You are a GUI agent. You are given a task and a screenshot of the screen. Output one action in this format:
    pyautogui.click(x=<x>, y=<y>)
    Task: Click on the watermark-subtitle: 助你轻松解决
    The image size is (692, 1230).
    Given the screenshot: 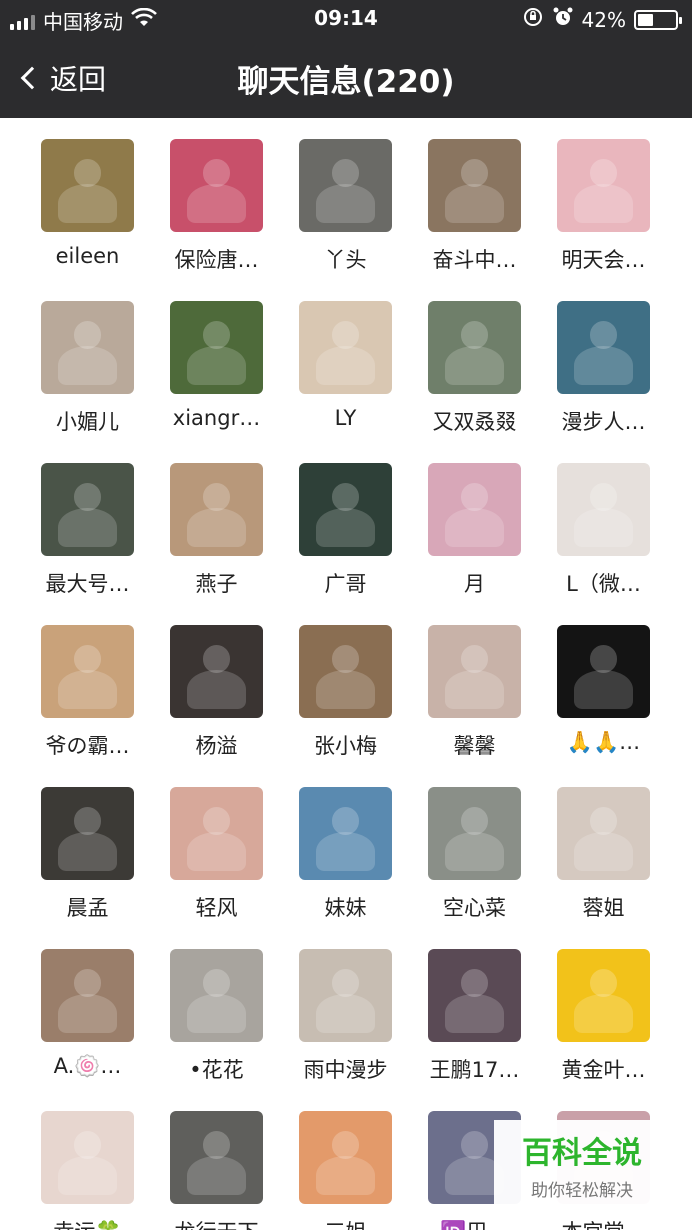 What is the action you would take?
    pyautogui.click(x=582, y=1191)
    